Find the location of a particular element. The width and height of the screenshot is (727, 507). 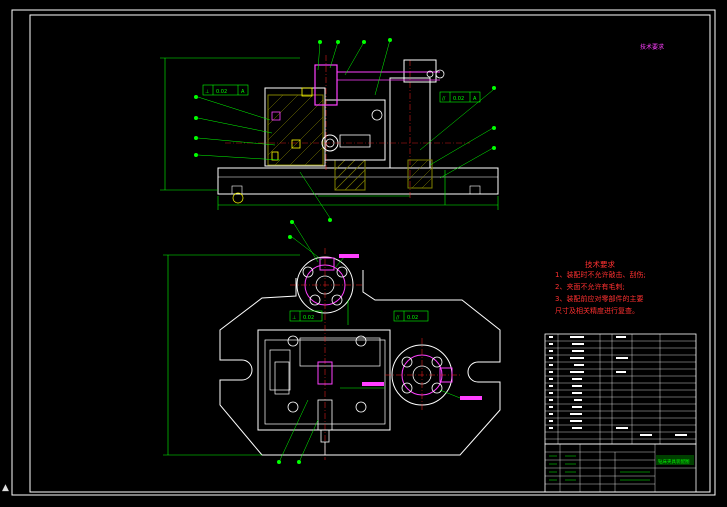

fixture-base-outline is located at coordinates (360, 363).